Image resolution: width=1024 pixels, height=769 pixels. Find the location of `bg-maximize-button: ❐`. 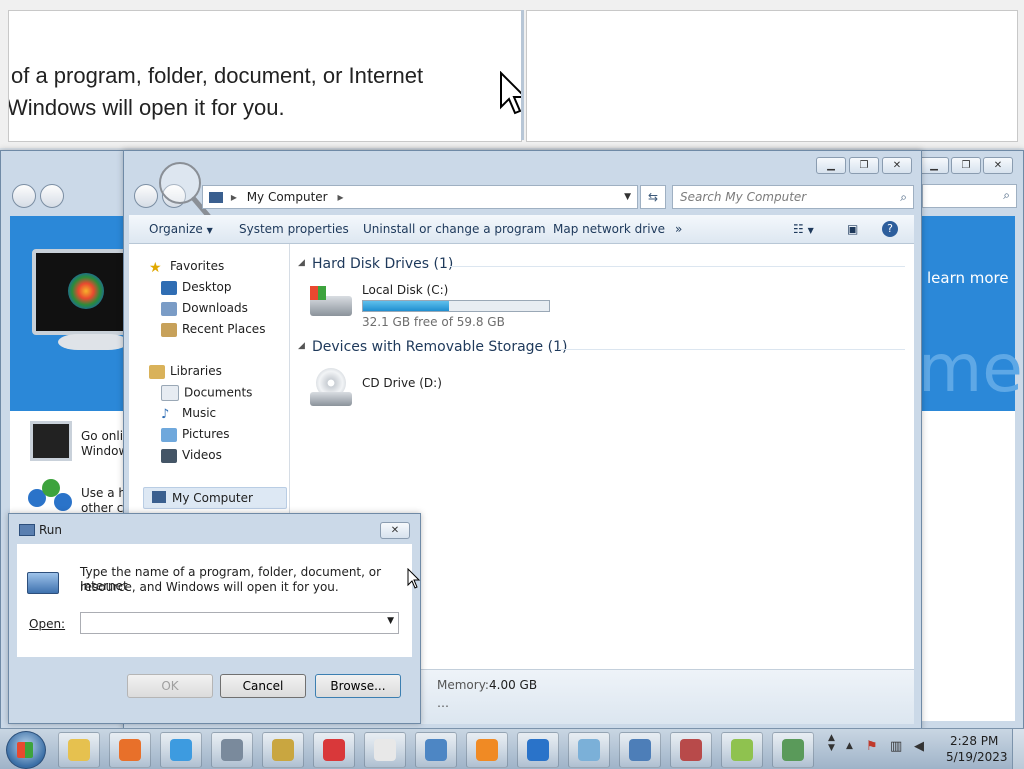

bg-maximize-button: ❐ is located at coordinates (966, 165).